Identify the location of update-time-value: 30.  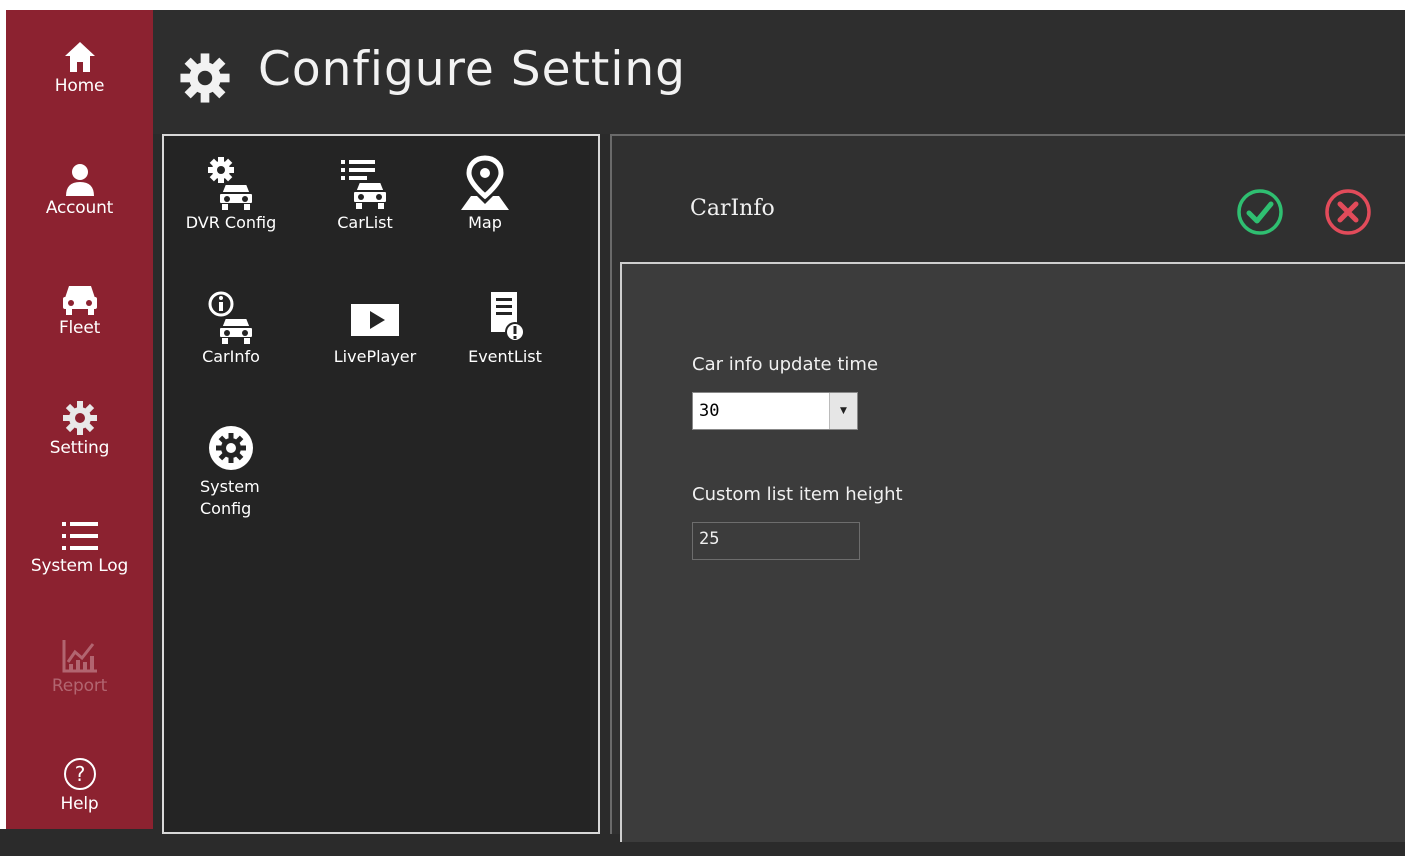
(709, 411).